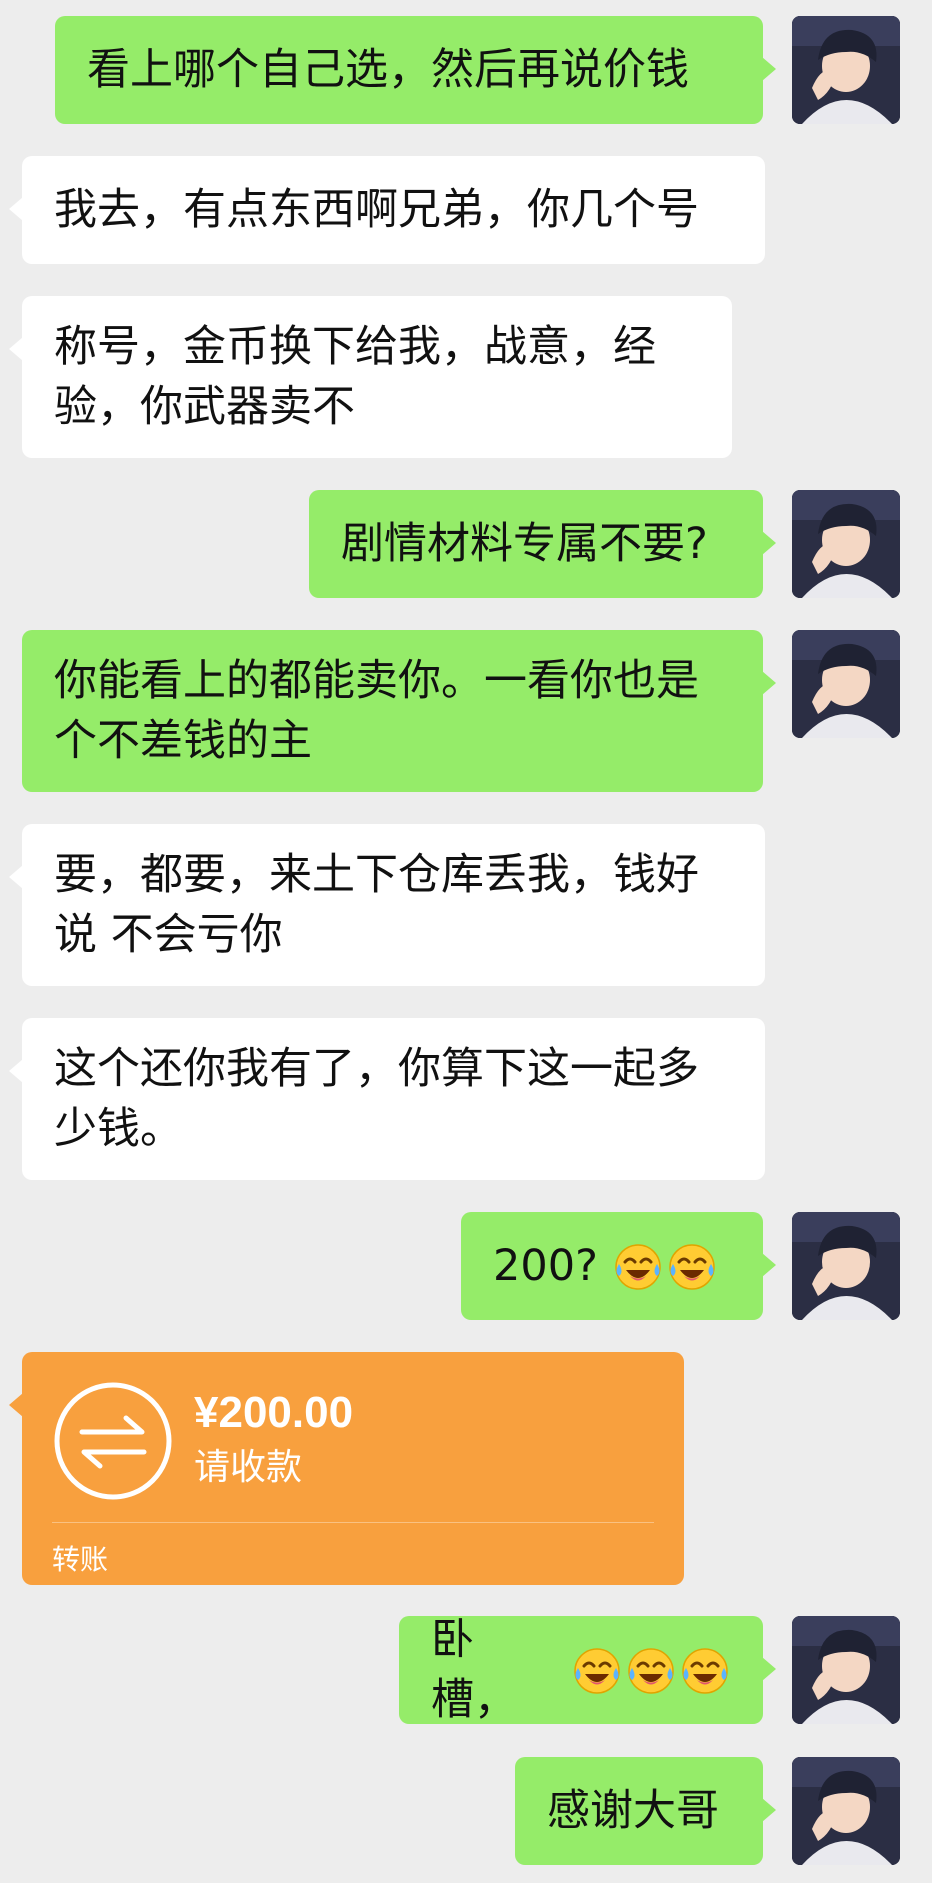 Image resolution: width=932 pixels, height=1883 pixels. Describe the element at coordinates (474, 1670) in the screenshot. I see `message-text: 卧槽，` at that location.